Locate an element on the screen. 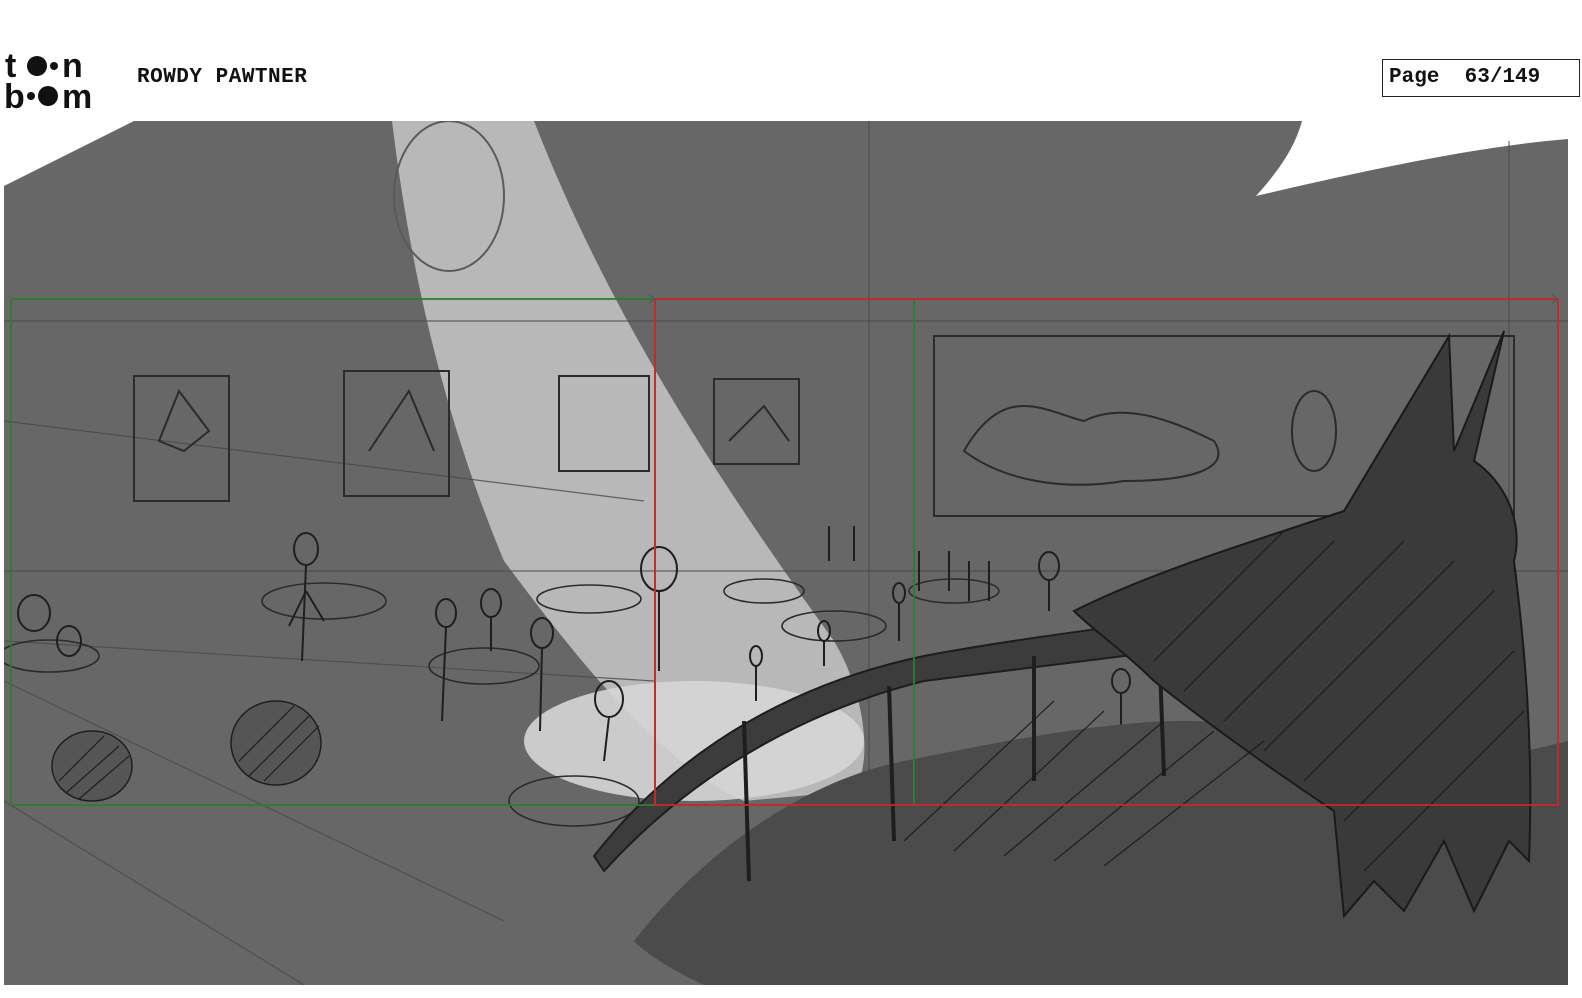 The height and width of the screenshot is (998, 1582). panel-corner-white-left is located at coordinates (69, 153).